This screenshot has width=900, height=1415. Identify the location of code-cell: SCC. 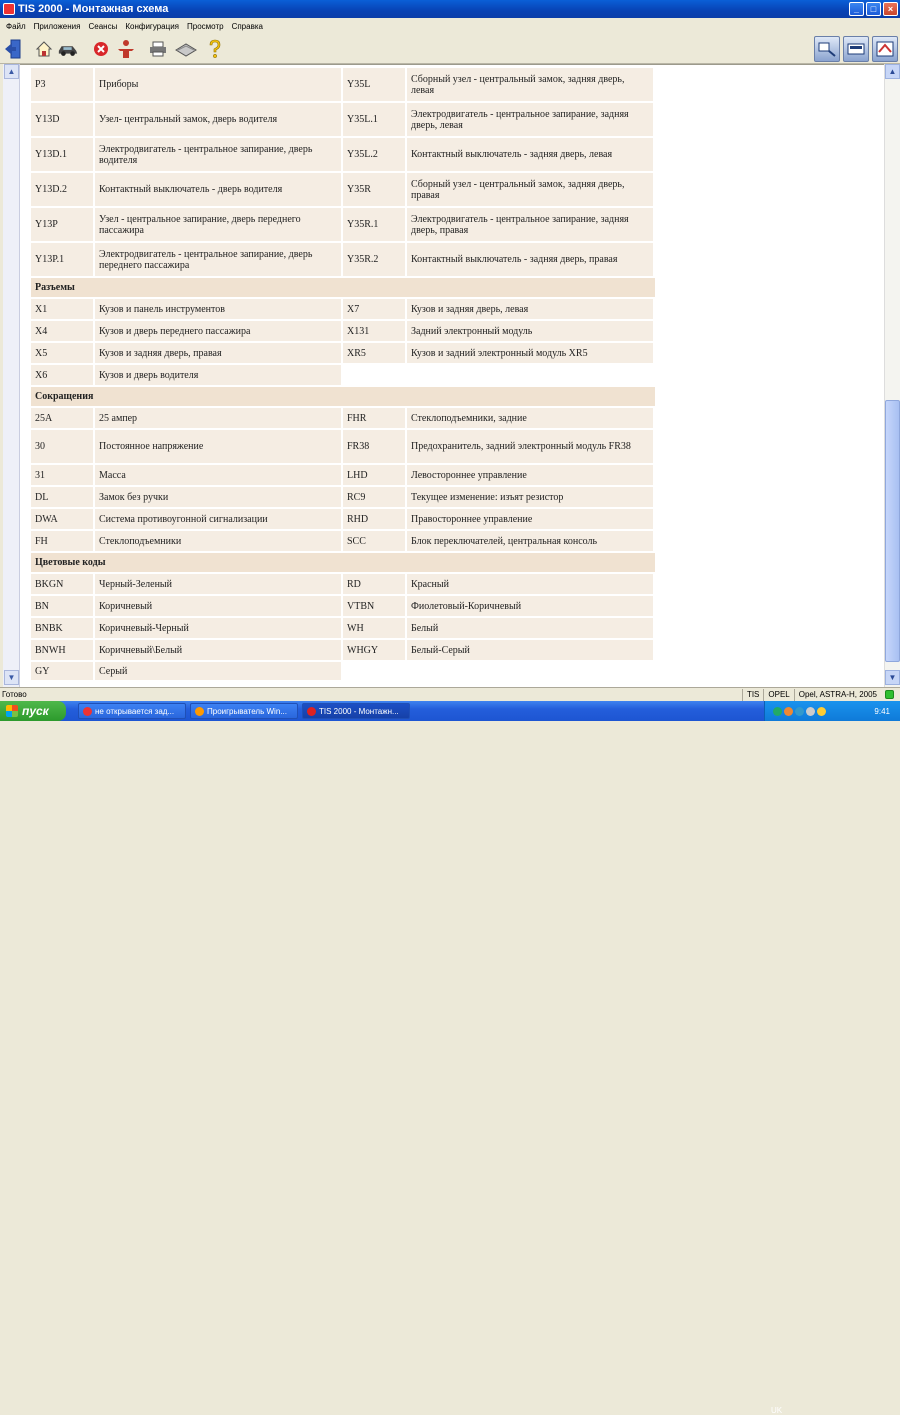
(375, 542).